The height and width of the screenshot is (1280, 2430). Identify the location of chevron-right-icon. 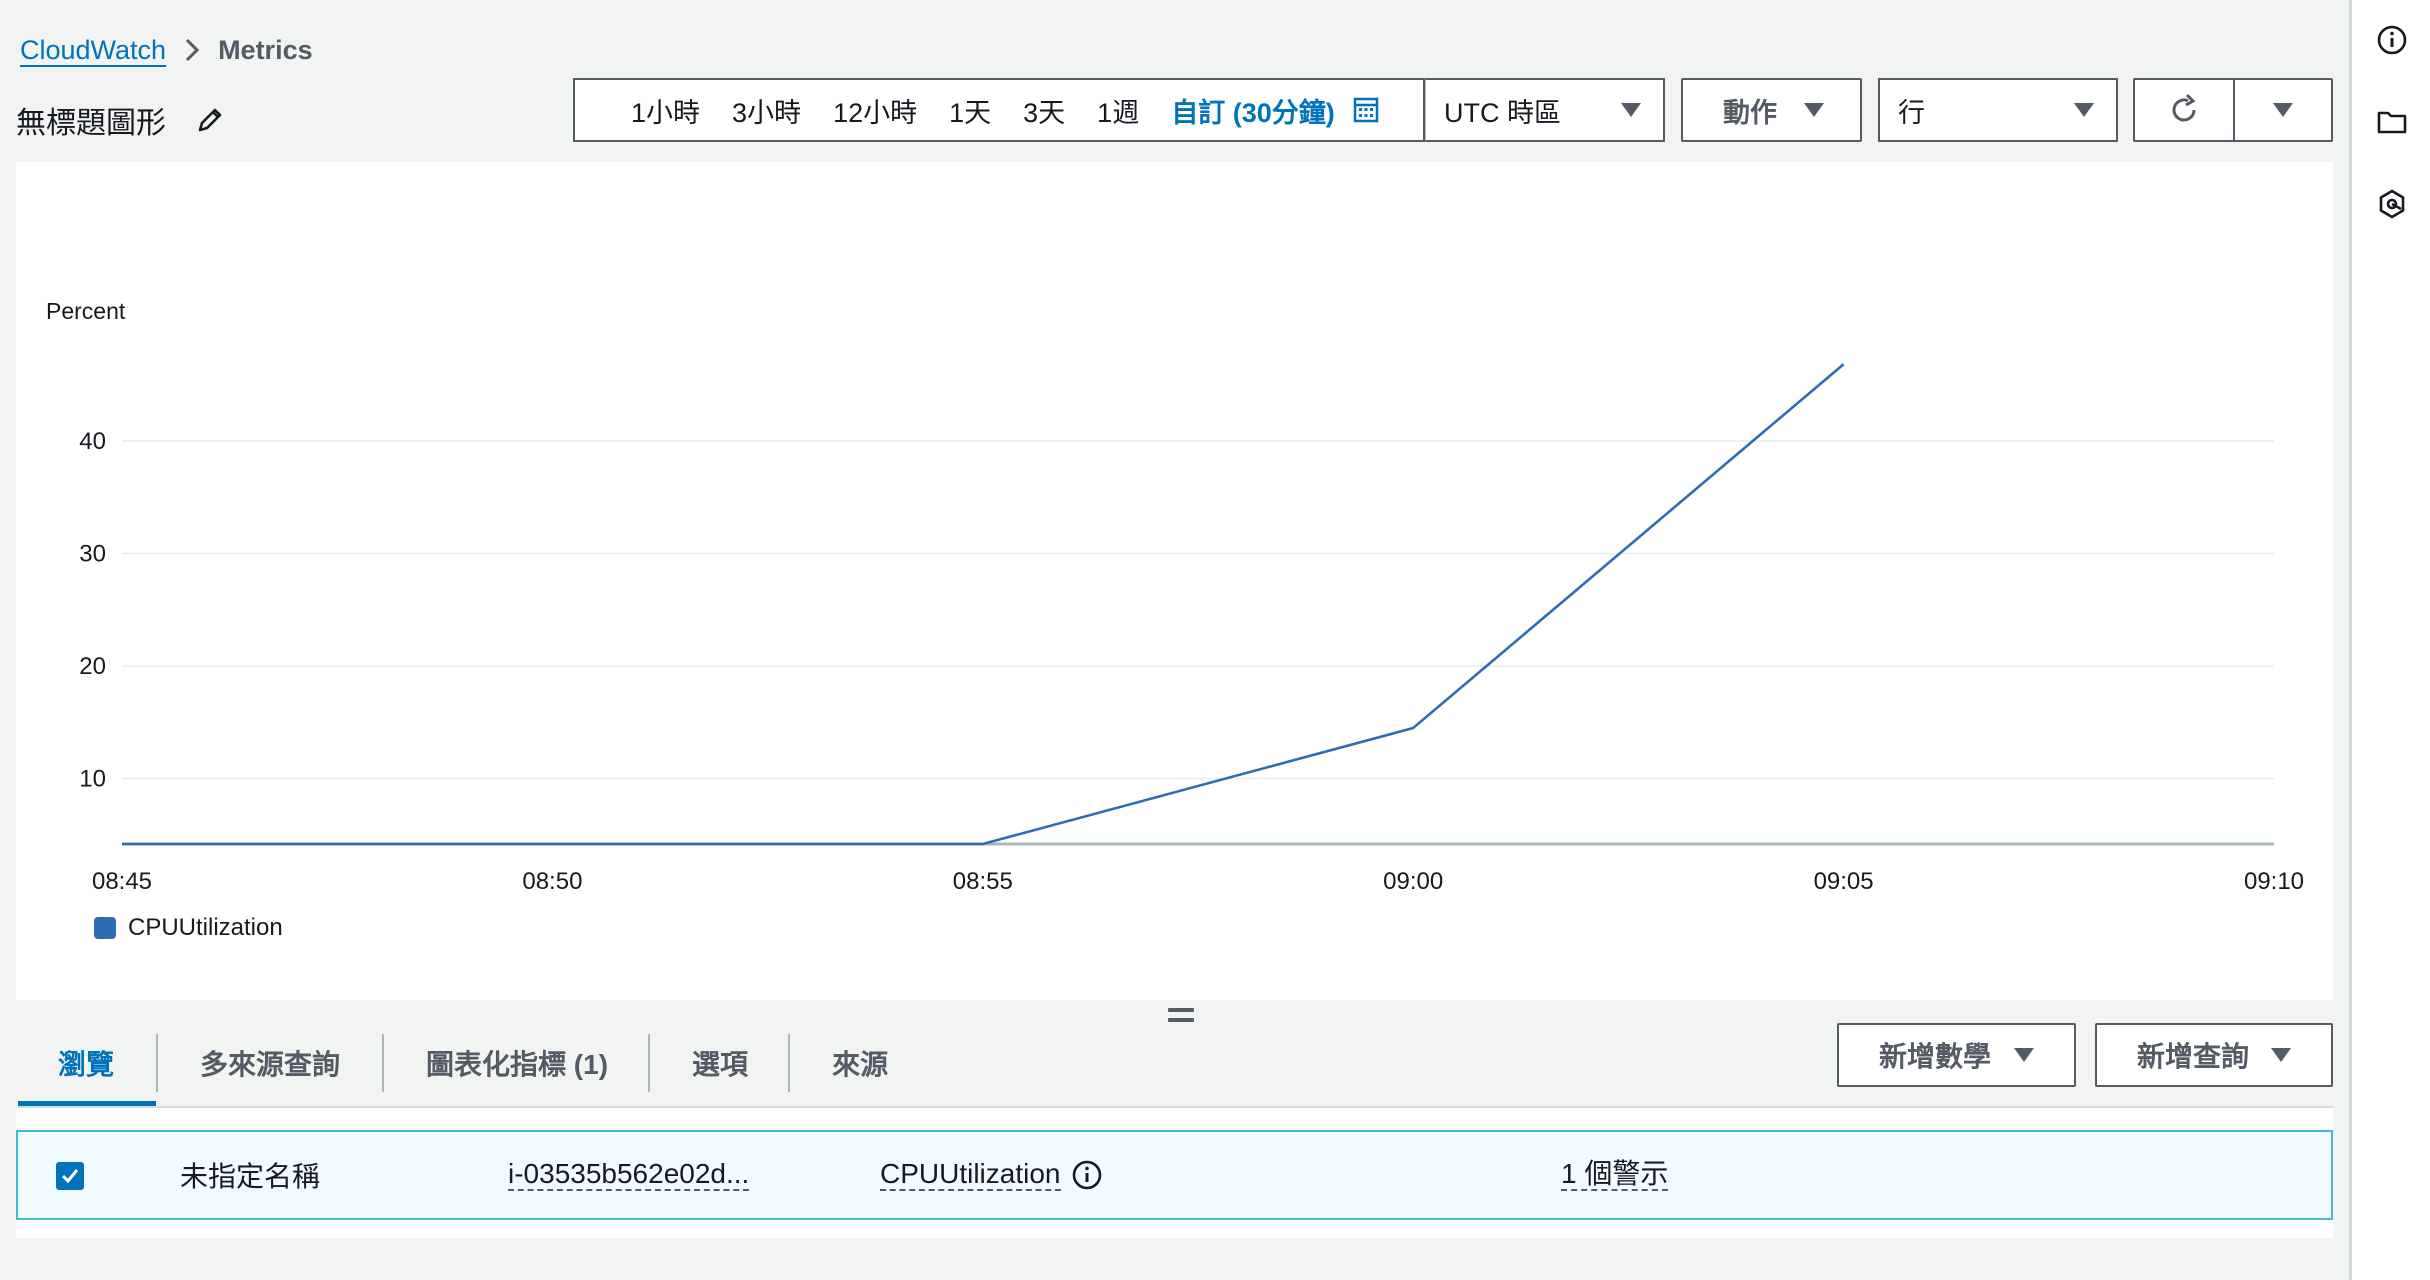
(192, 50).